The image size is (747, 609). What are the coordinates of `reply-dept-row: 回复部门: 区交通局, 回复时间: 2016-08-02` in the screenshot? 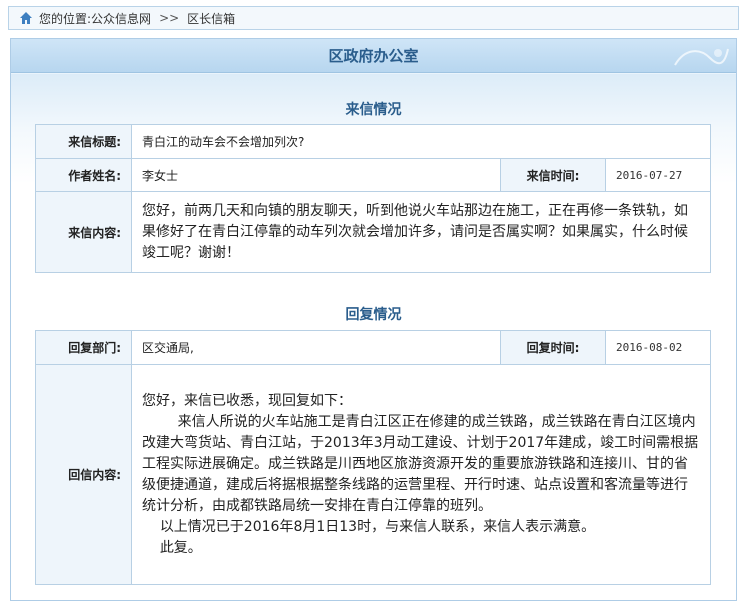 It's located at (373, 347).